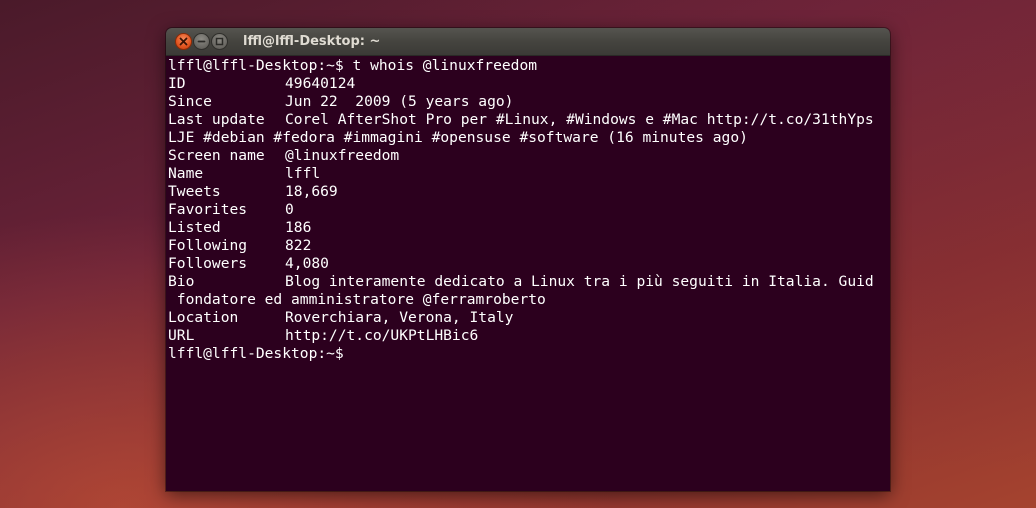  Describe the element at coordinates (529, 228) in the screenshot. I see `field-row-listed: Listed 186` at that location.